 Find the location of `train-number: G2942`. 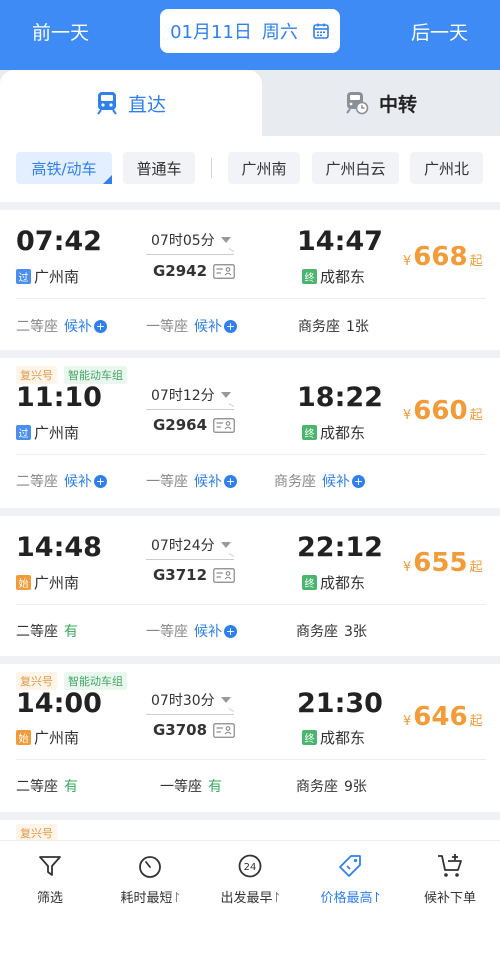

train-number: G2942 is located at coordinates (194, 271).